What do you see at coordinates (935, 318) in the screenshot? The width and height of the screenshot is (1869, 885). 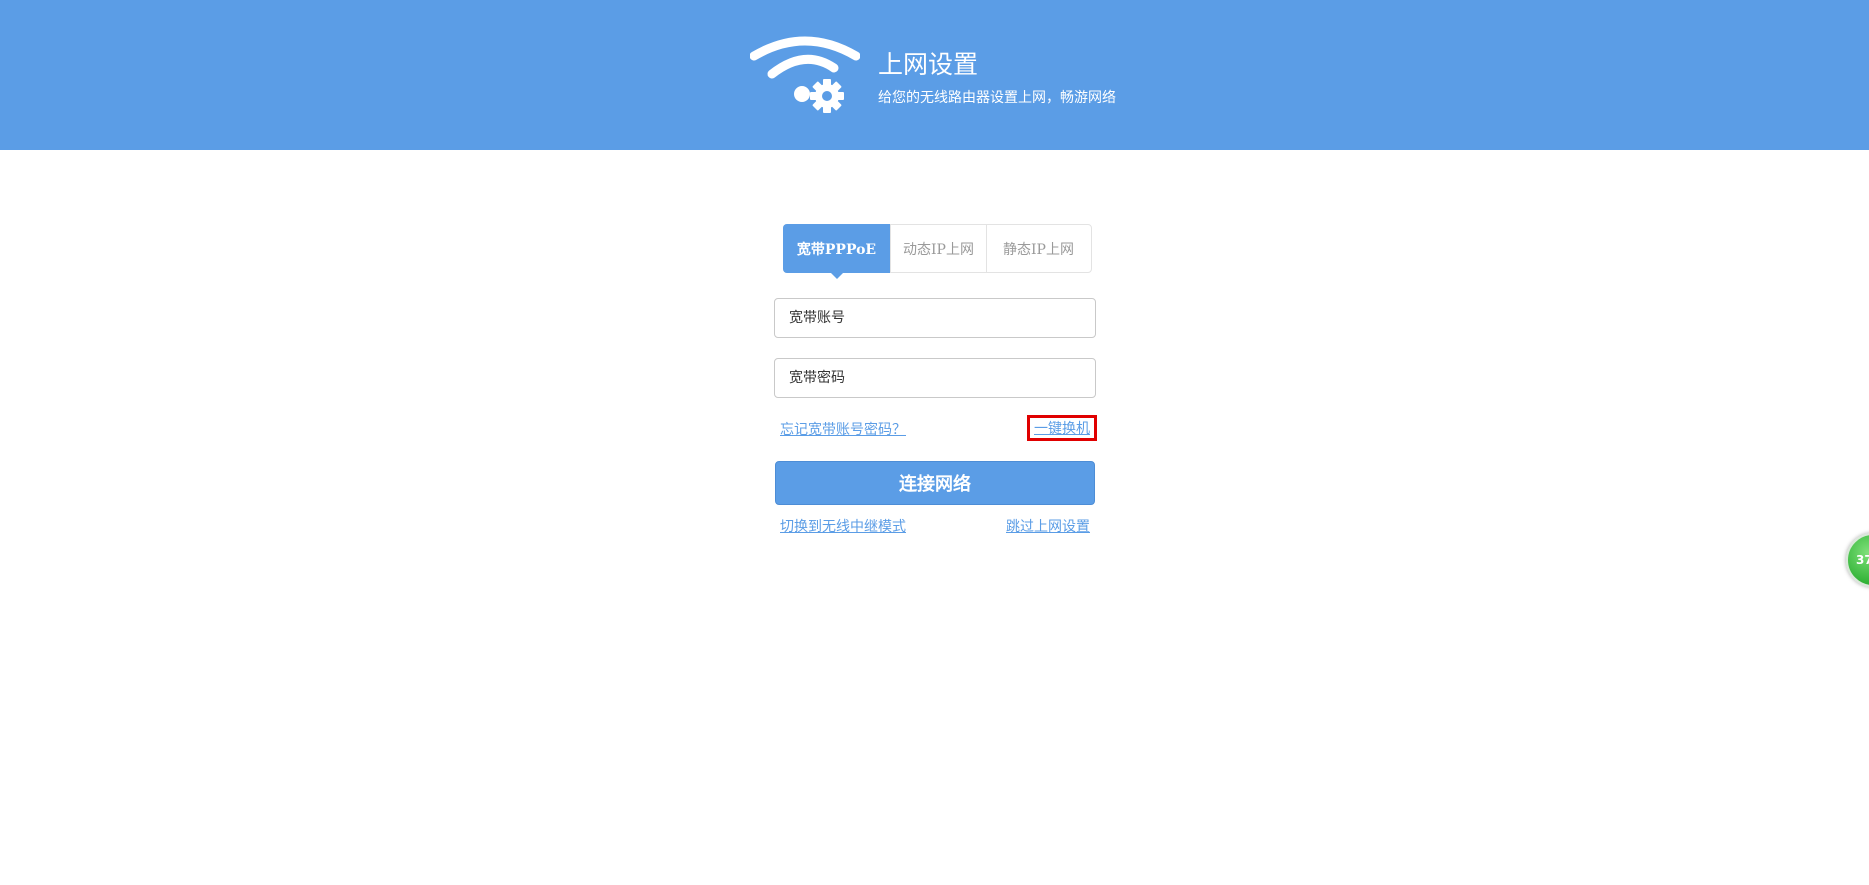 I see `broadband-account-input` at bounding box center [935, 318].